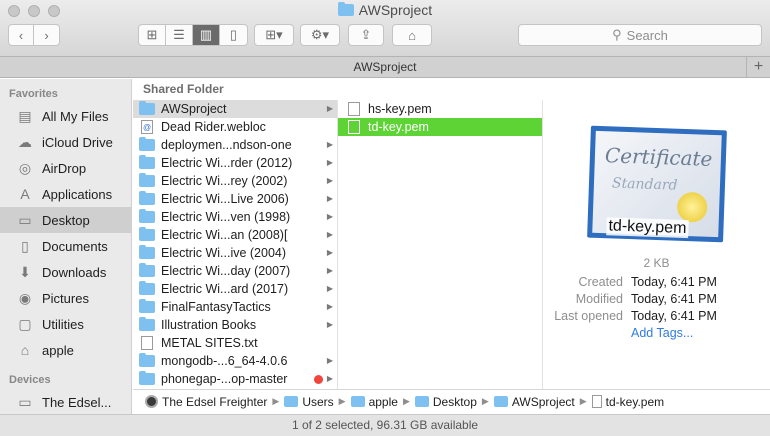 The height and width of the screenshot is (436, 770). I want to click on path-item: Desktop, so click(445, 402).